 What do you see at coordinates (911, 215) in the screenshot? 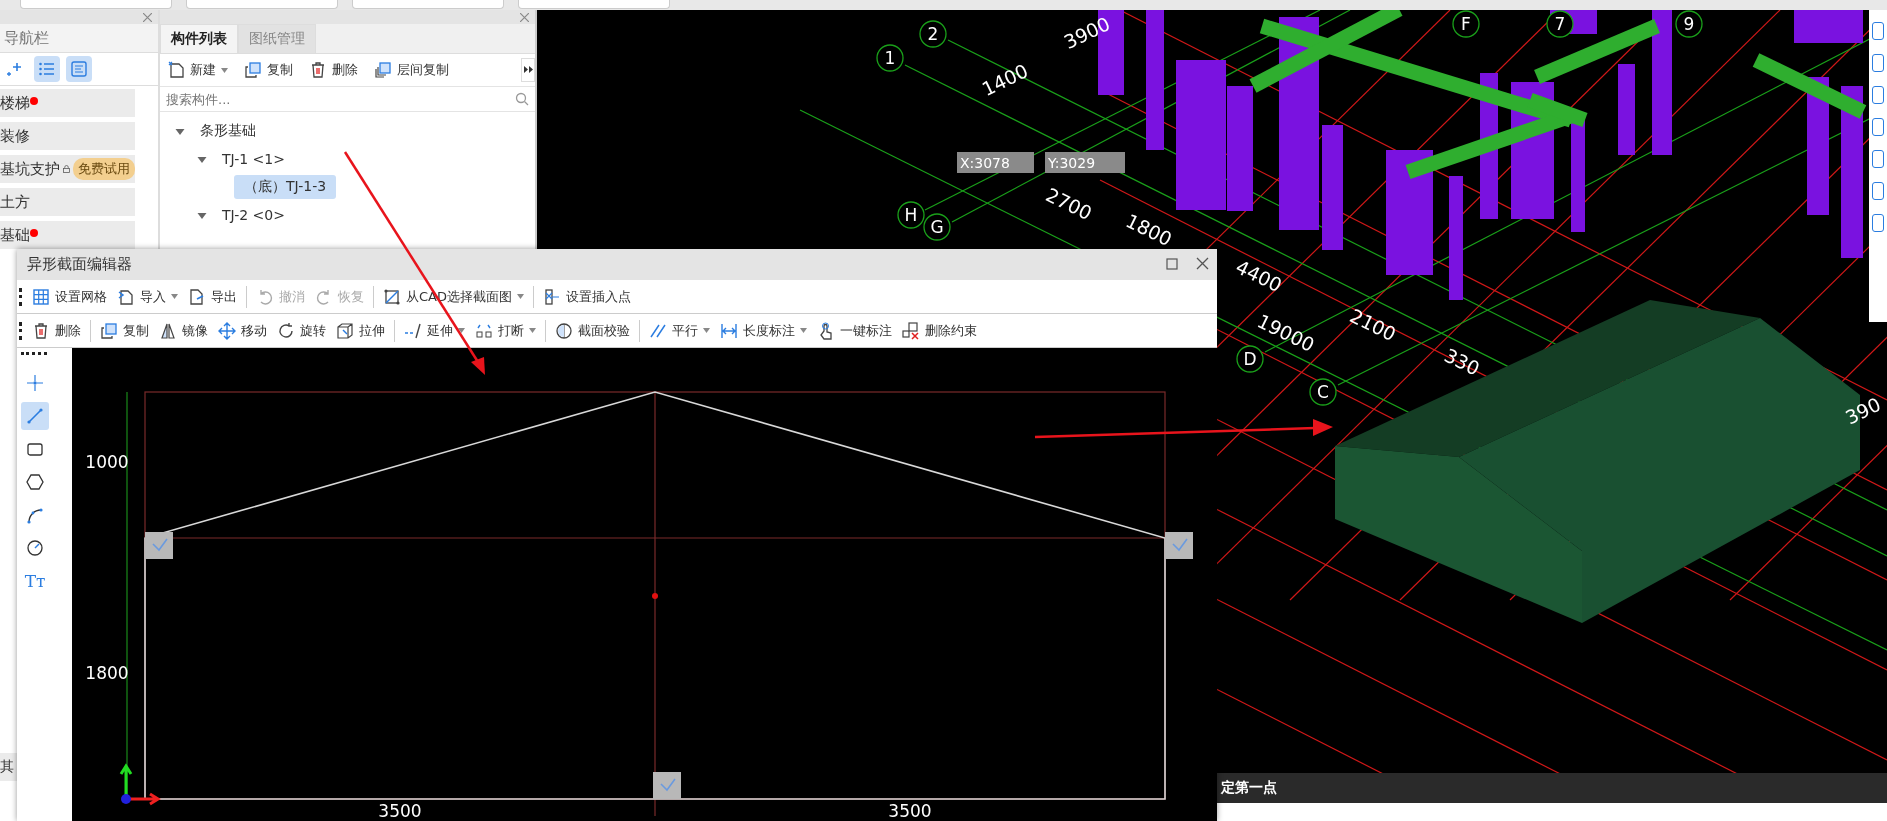
I see `axis-bubble: H` at bounding box center [911, 215].